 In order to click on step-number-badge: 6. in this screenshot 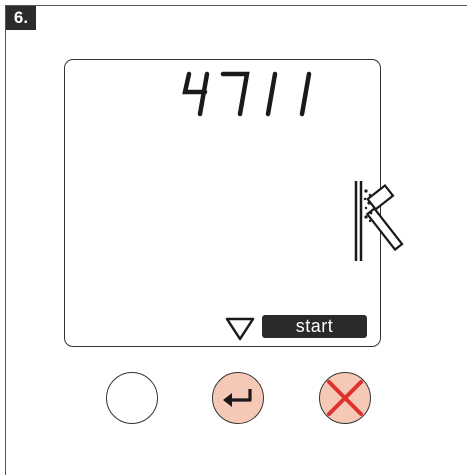, I will do `click(21, 18)`.